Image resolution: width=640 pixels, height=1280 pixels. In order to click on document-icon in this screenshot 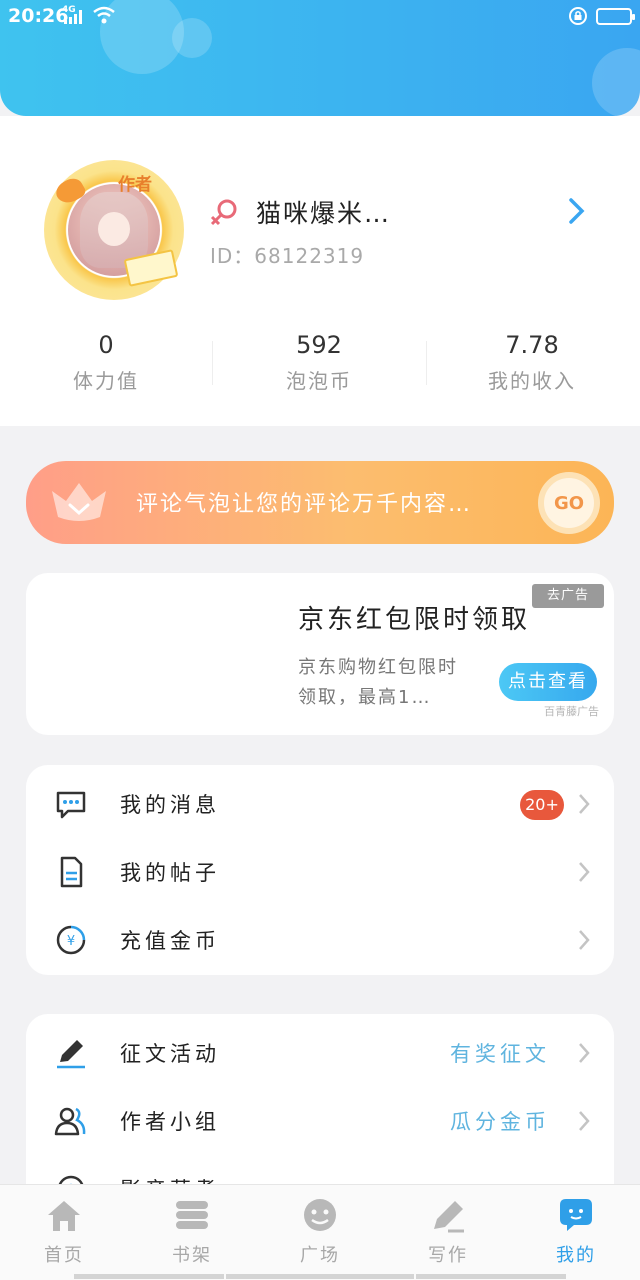, I will do `click(71, 872)`.